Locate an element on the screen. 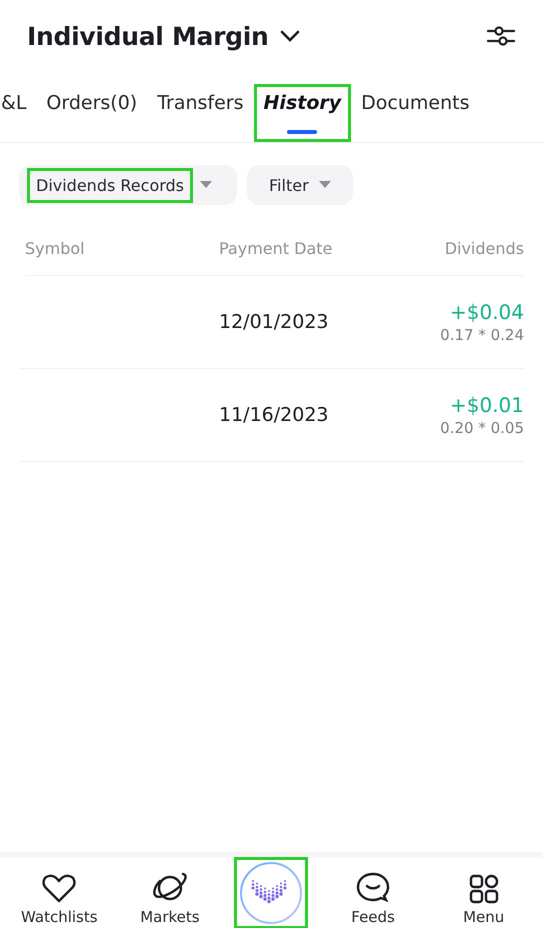 The image size is (543, 928). payment-date: 12/01/2023 is located at coordinates (274, 322).